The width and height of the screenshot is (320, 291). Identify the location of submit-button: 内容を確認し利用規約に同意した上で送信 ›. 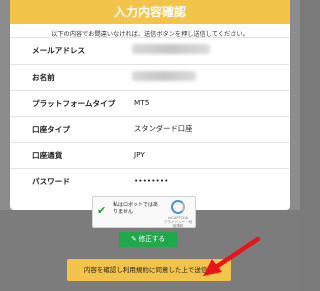
(149, 270).